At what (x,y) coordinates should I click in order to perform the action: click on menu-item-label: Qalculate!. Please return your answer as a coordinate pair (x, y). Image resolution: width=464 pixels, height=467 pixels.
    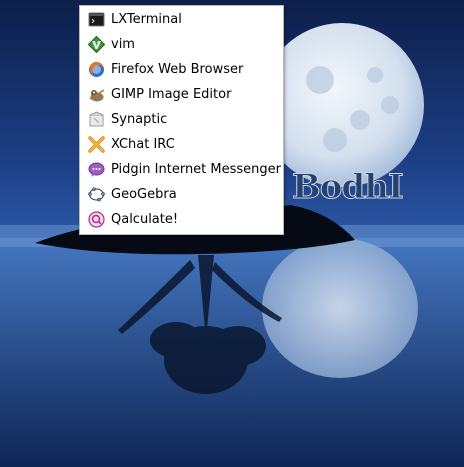
    Looking at the image, I should click on (145, 219).